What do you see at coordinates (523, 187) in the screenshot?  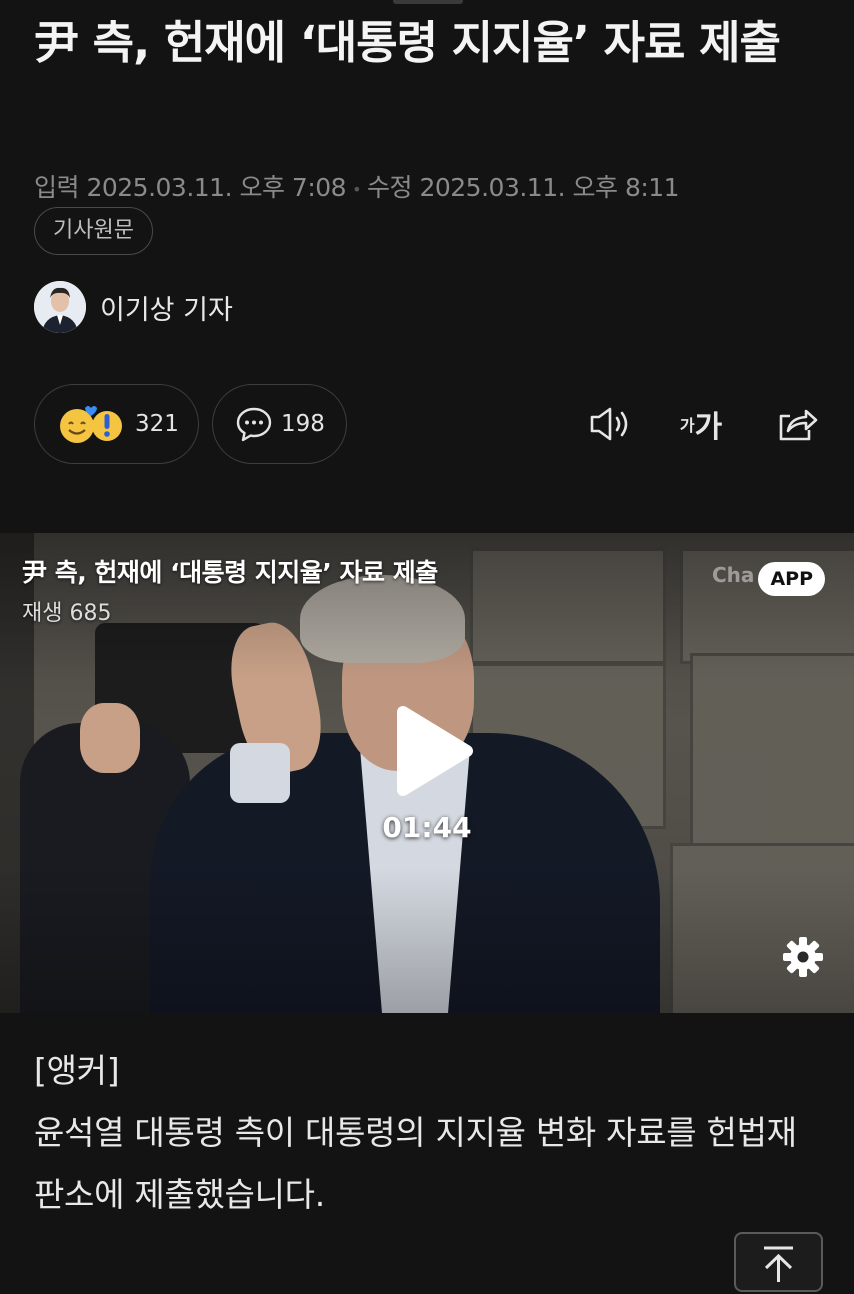 I see `modified-time: 수정 2025.03.11. 오후 8:11` at bounding box center [523, 187].